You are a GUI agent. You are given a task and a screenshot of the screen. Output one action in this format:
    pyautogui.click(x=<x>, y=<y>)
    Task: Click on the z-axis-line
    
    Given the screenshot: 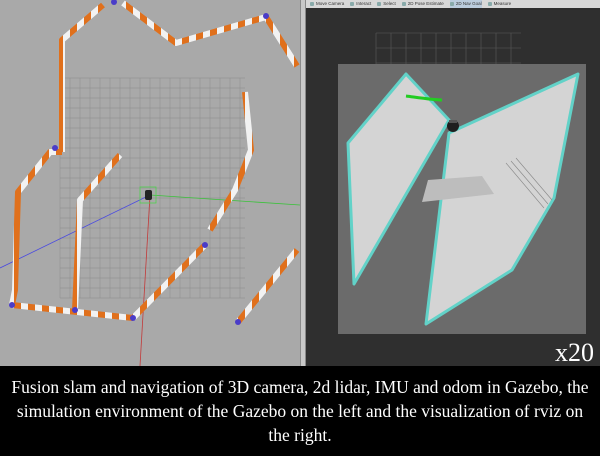 What is the action you would take?
    pyautogui.click(x=145, y=280)
    